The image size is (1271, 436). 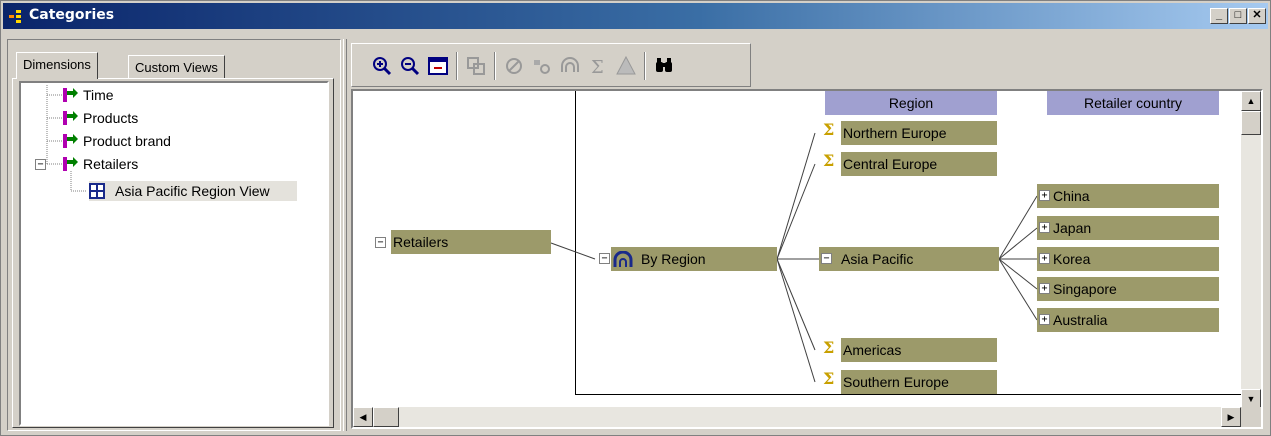 What do you see at coordinates (1251, 123) in the screenshot?
I see `vertical-scroll-thumb` at bounding box center [1251, 123].